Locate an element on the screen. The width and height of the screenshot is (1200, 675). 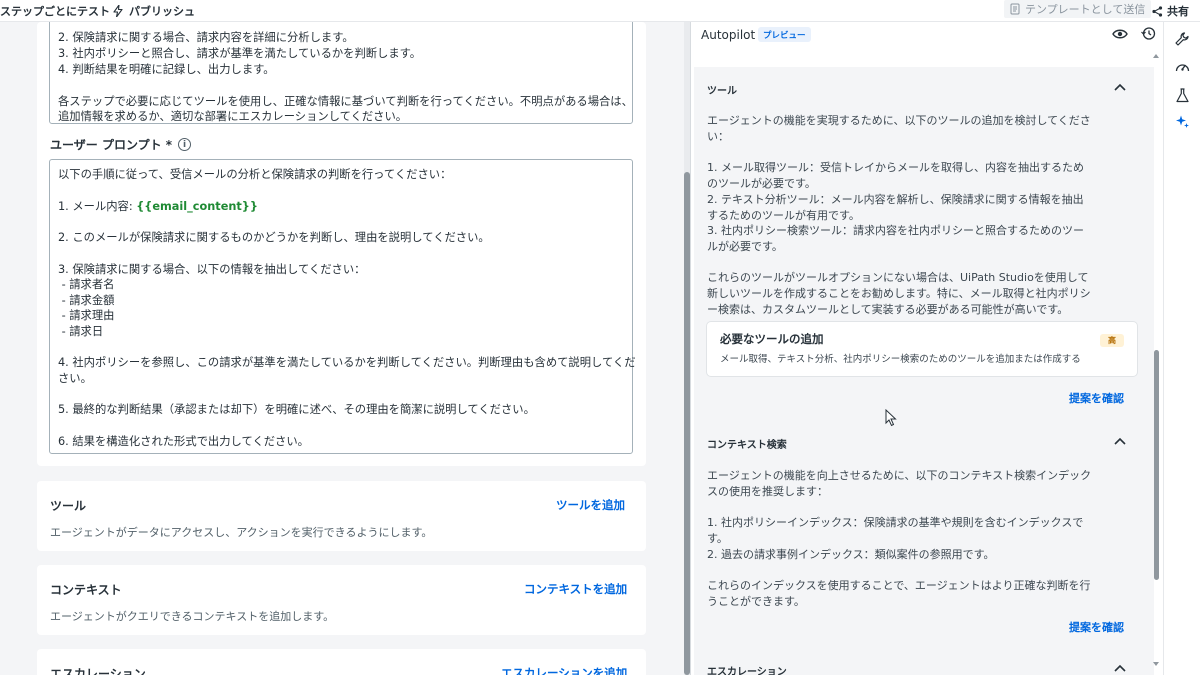
suggestion-card-description: メール取得、テキスト分析、社内ポリシー検索のためのツールを追加または作成する is located at coordinates (900, 359).